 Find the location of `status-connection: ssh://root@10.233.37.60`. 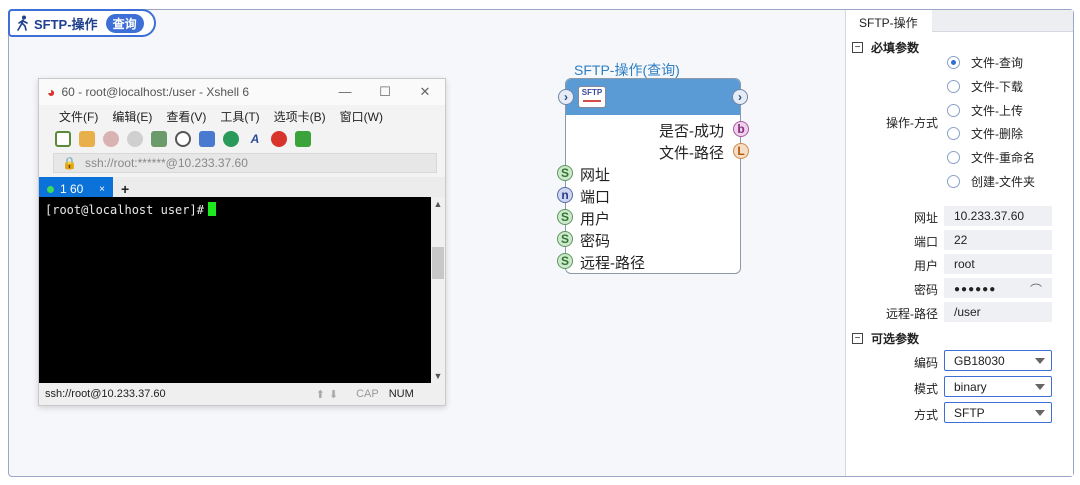

status-connection: ssh://root@10.233.37.60 is located at coordinates (105, 394).